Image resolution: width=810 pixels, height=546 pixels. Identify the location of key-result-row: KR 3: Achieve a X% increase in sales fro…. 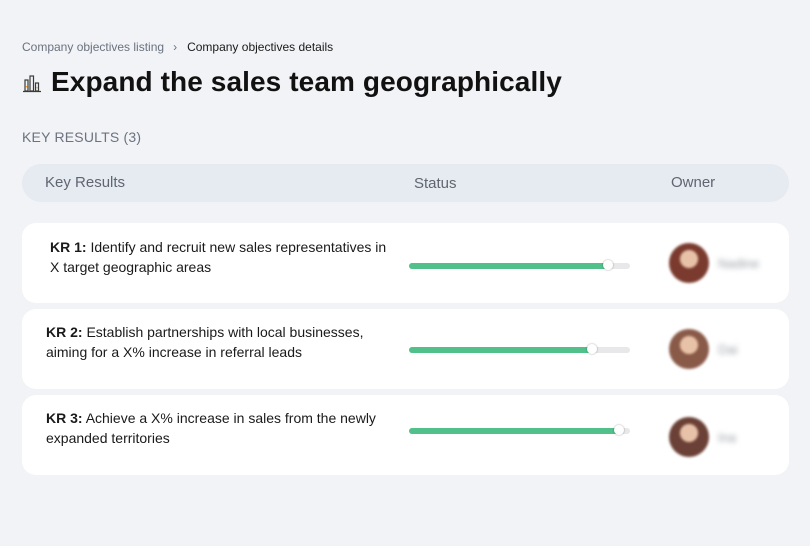
(405, 435).